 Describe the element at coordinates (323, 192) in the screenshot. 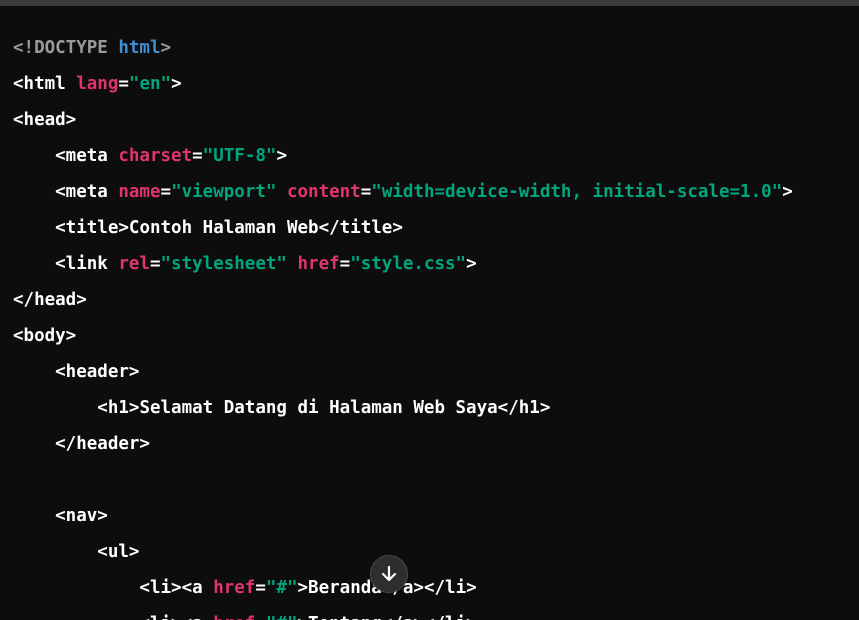

I see `code-token: content` at that location.